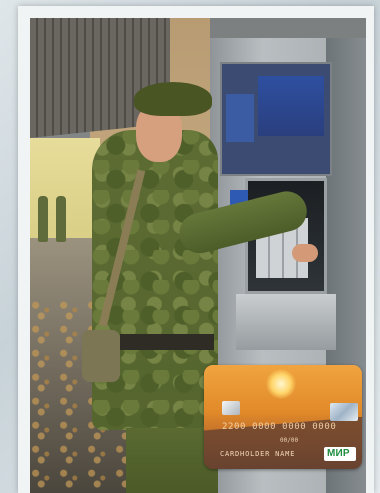  What do you see at coordinates (231, 408) in the screenshot?
I see `chip-icon` at bounding box center [231, 408].